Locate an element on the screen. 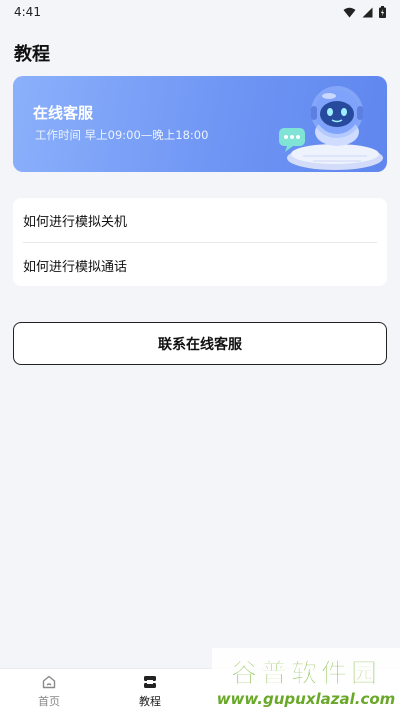 The width and height of the screenshot is (400, 713). tutorial-list: 如何进行模拟关机 如何进行模拟通话 is located at coordinates (200, 242).